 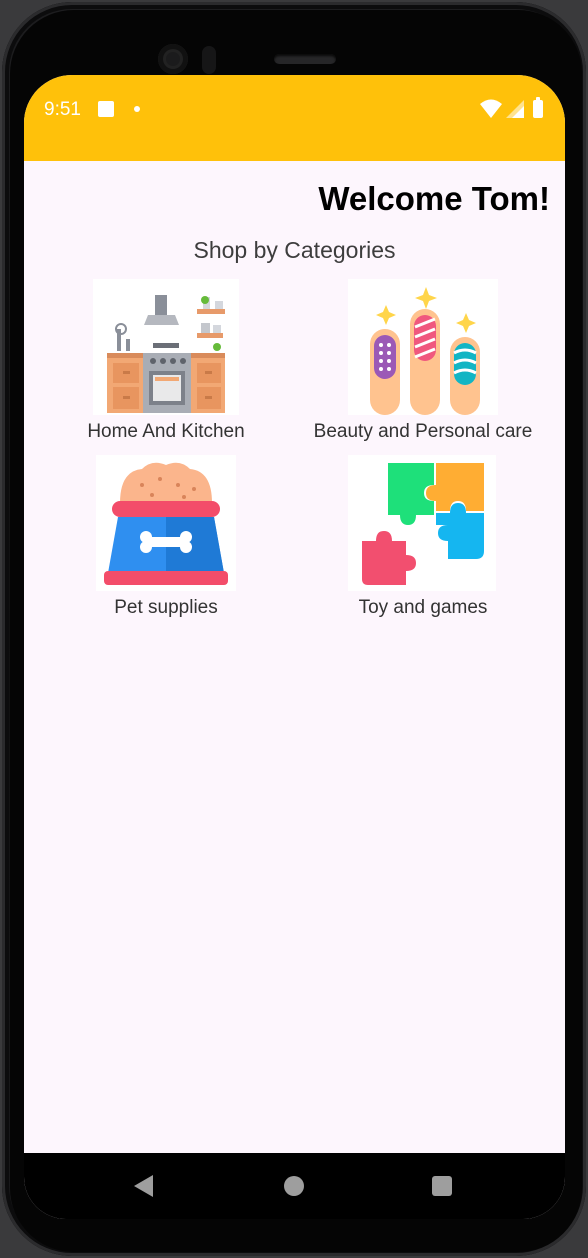 I want to click on notification-square-icon, so click(x=106, y=109).